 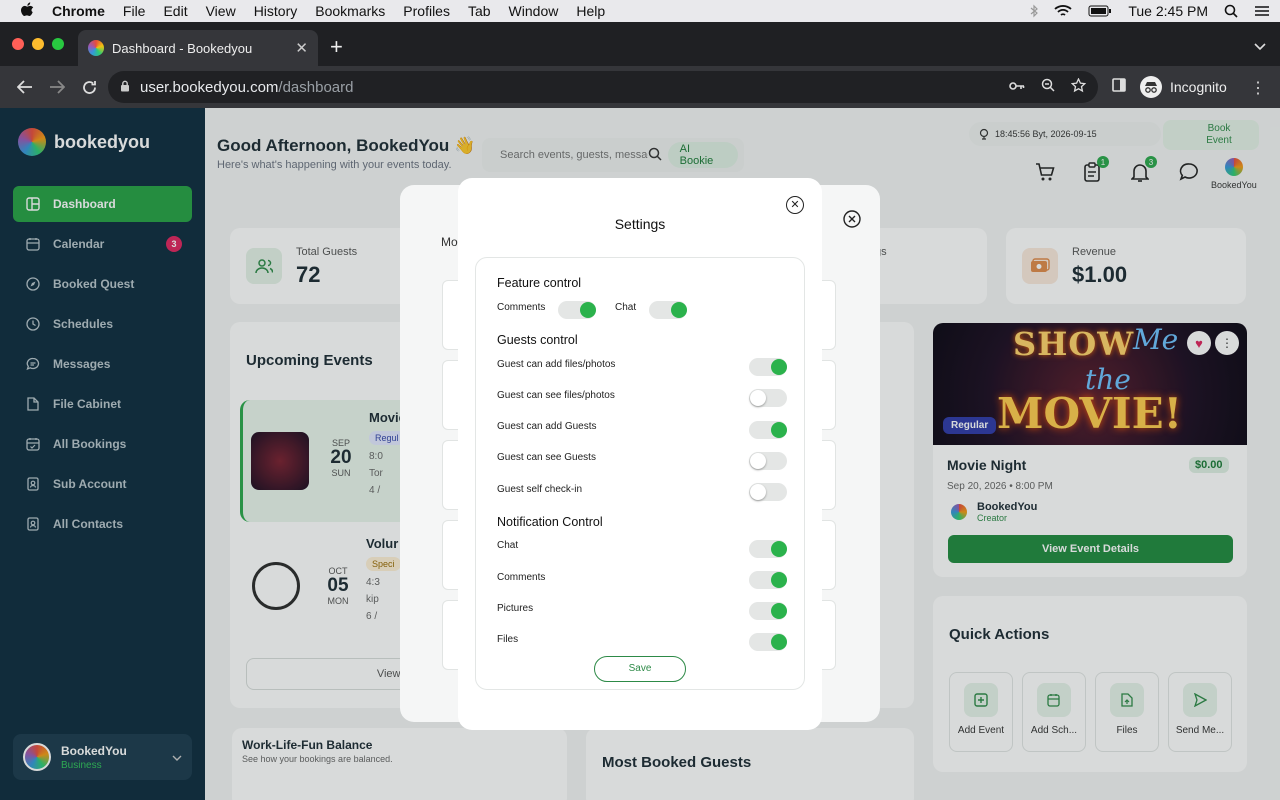 I want to click on chat-feature-toggle, so click(x=668, y=310).